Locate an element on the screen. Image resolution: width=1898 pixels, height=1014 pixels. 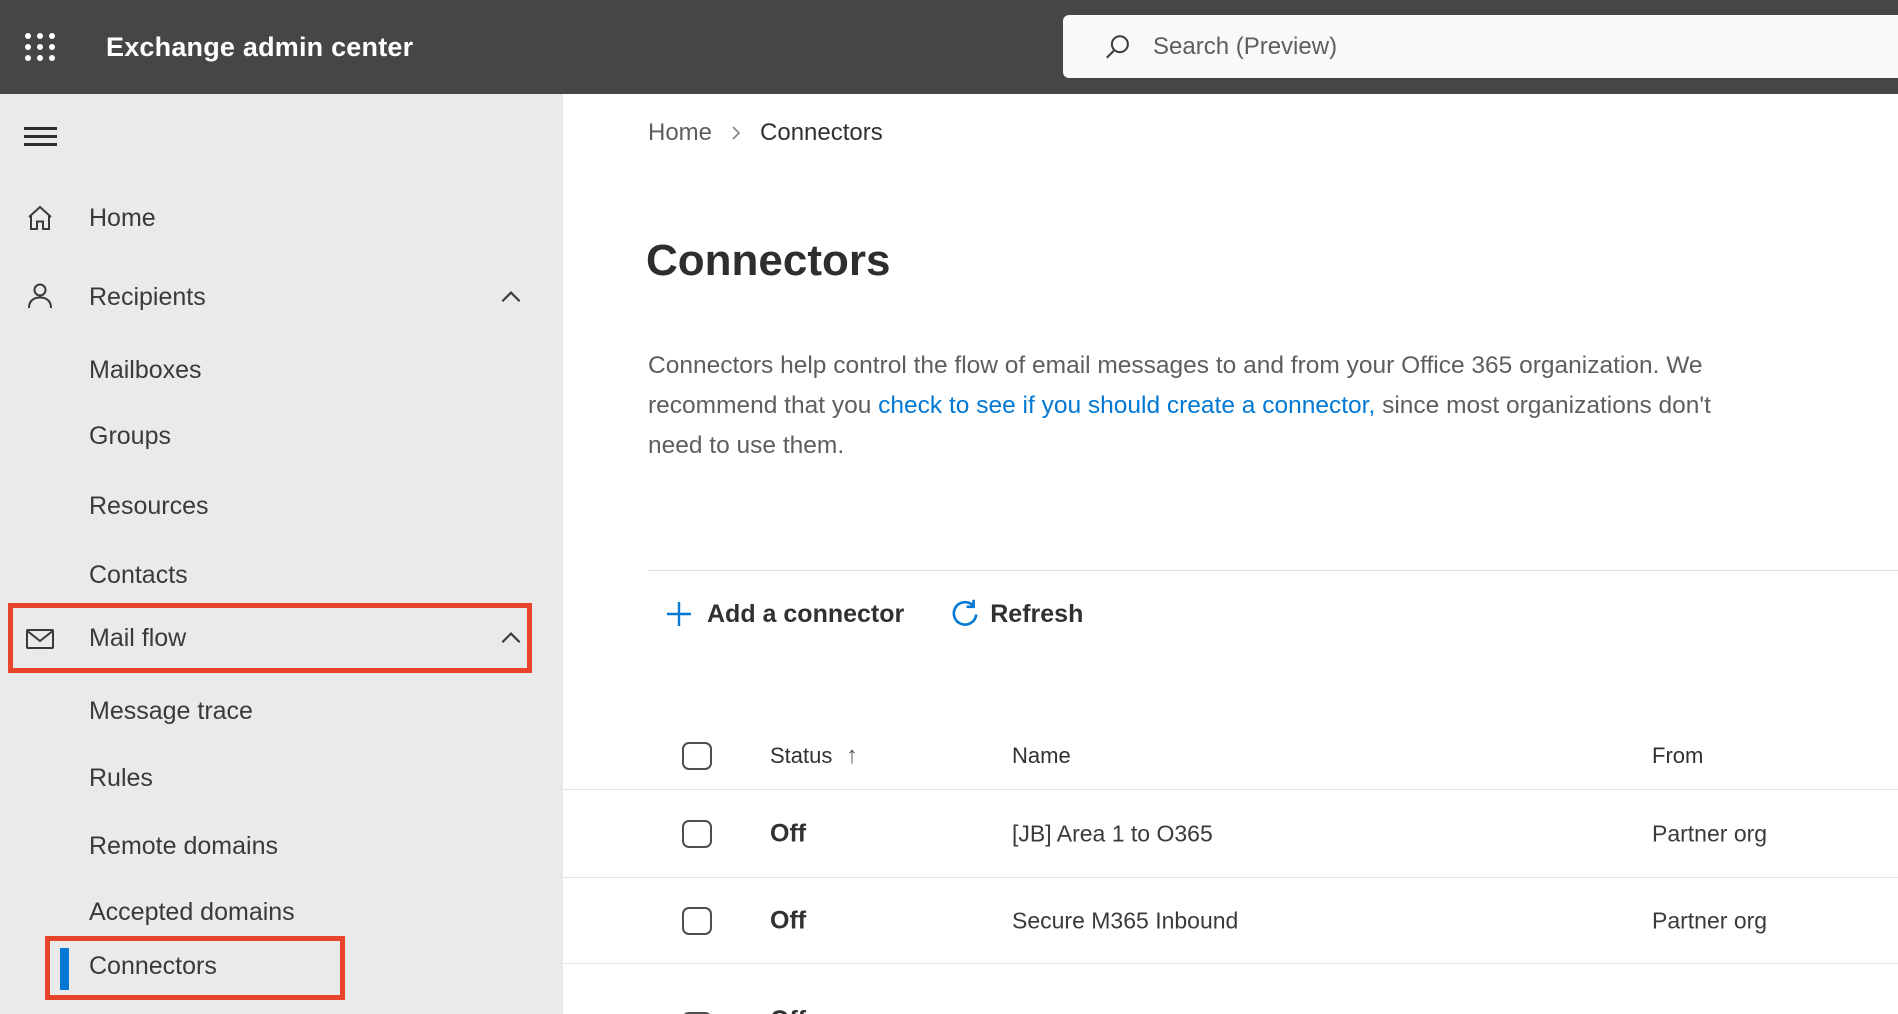
refresh-label: Refresh is located at coordinates (1037, 613).